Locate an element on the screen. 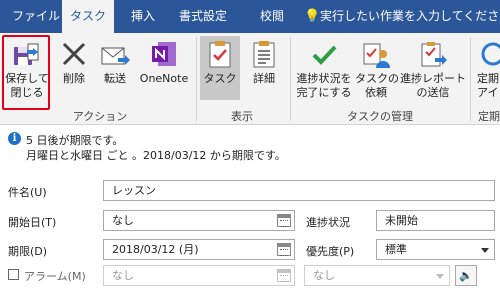 The image size is (500, 290). recurrence-icon is located at coordinates (490, 54).